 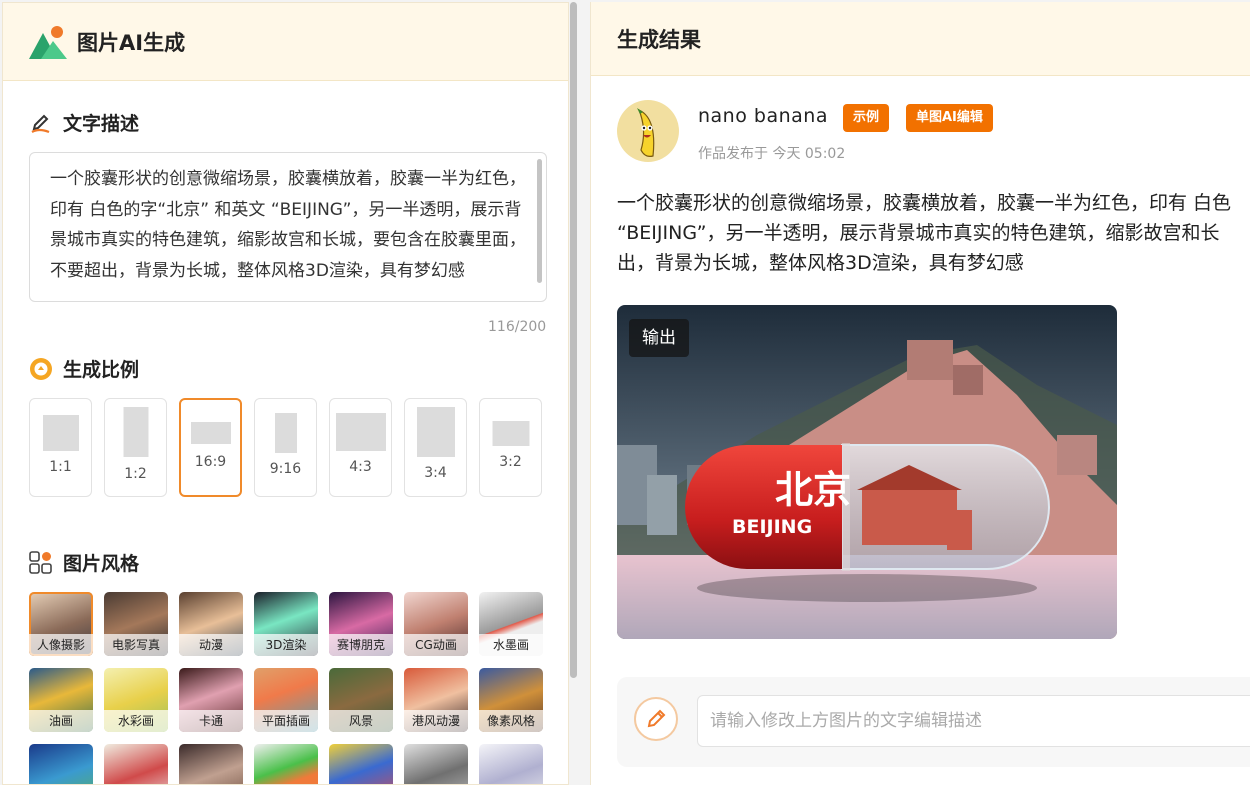 I want to click on ratio-label: 9:16, so click(x=285, y=469).